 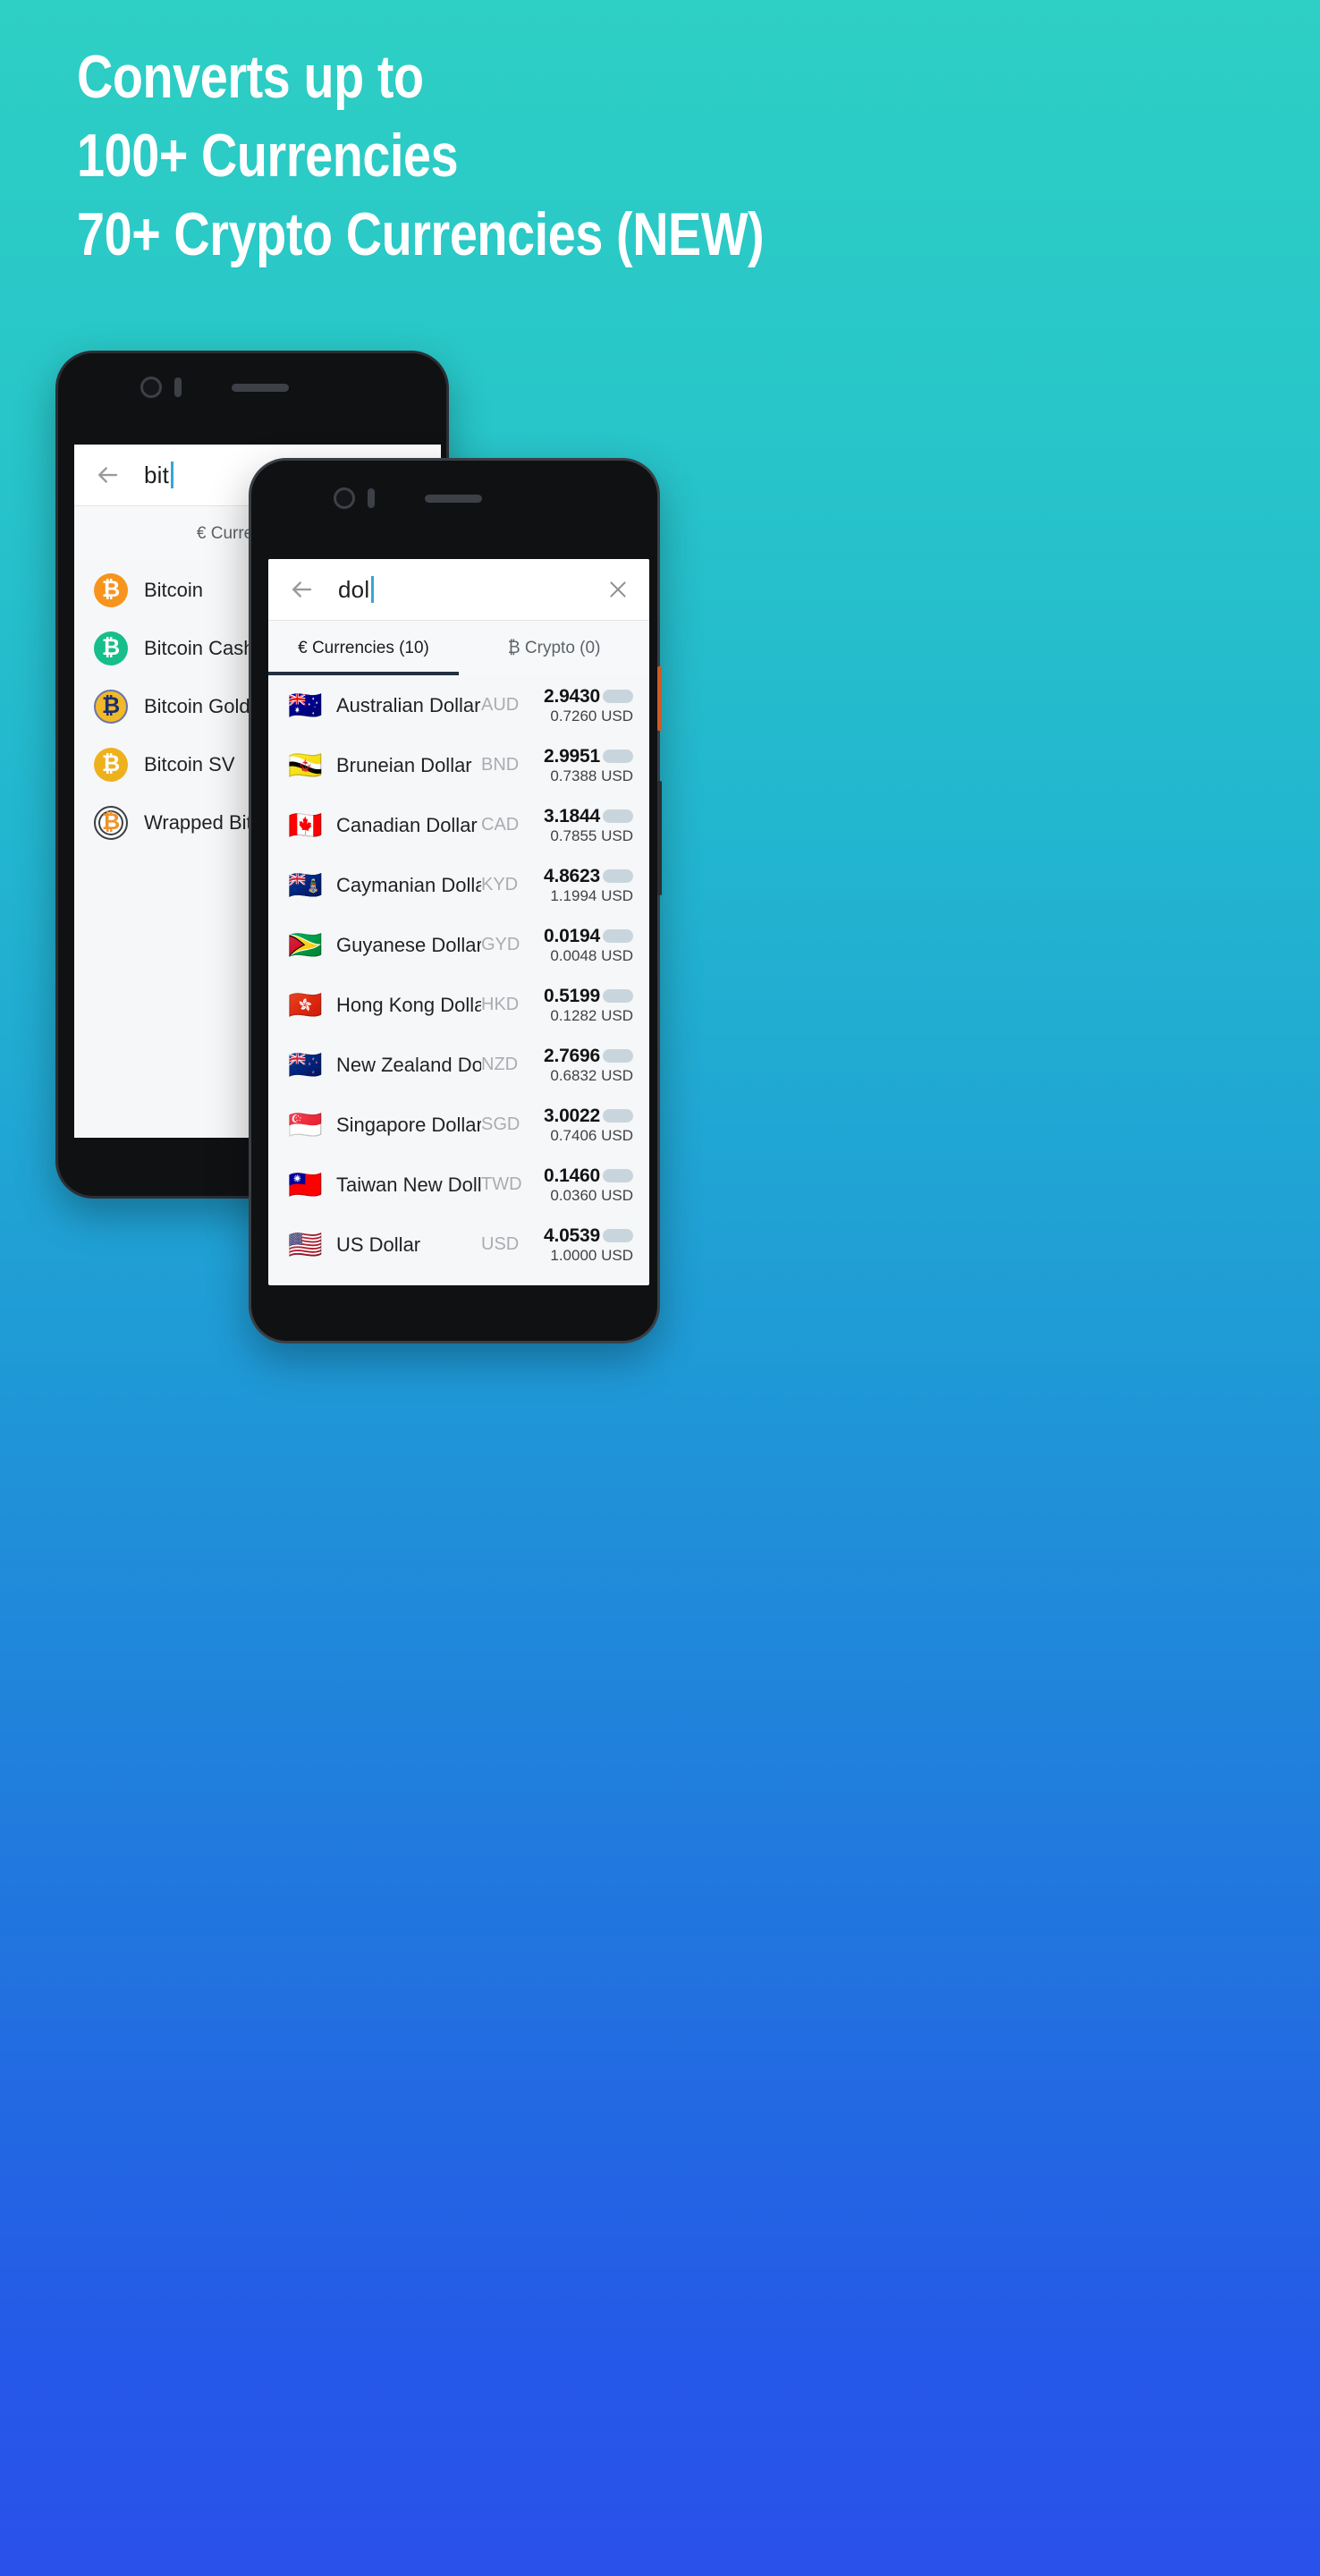 I want to click on table-row: 🇹🇼 Taiwan New DollarTWD 0.14600.0360 USD, so click(x=458, y=1185).